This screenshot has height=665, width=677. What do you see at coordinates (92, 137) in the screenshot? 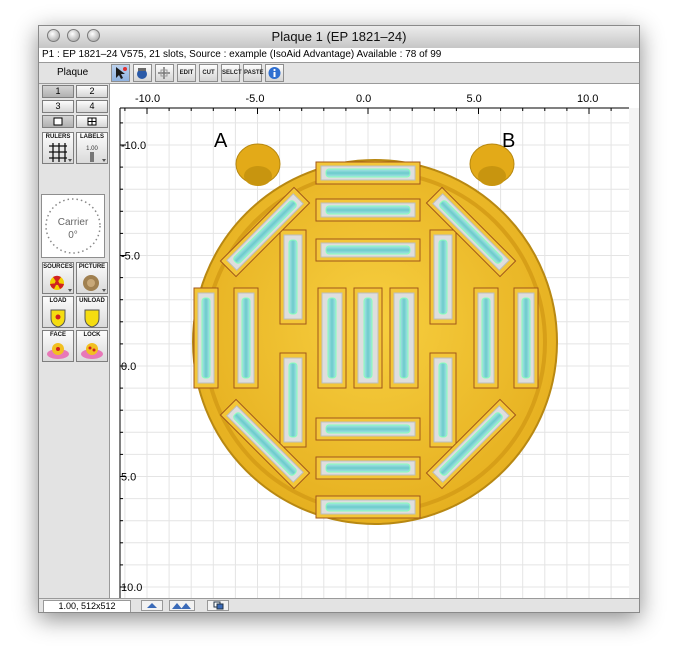
I see `labels-label: LABELS` at bounding box center [92, 137].